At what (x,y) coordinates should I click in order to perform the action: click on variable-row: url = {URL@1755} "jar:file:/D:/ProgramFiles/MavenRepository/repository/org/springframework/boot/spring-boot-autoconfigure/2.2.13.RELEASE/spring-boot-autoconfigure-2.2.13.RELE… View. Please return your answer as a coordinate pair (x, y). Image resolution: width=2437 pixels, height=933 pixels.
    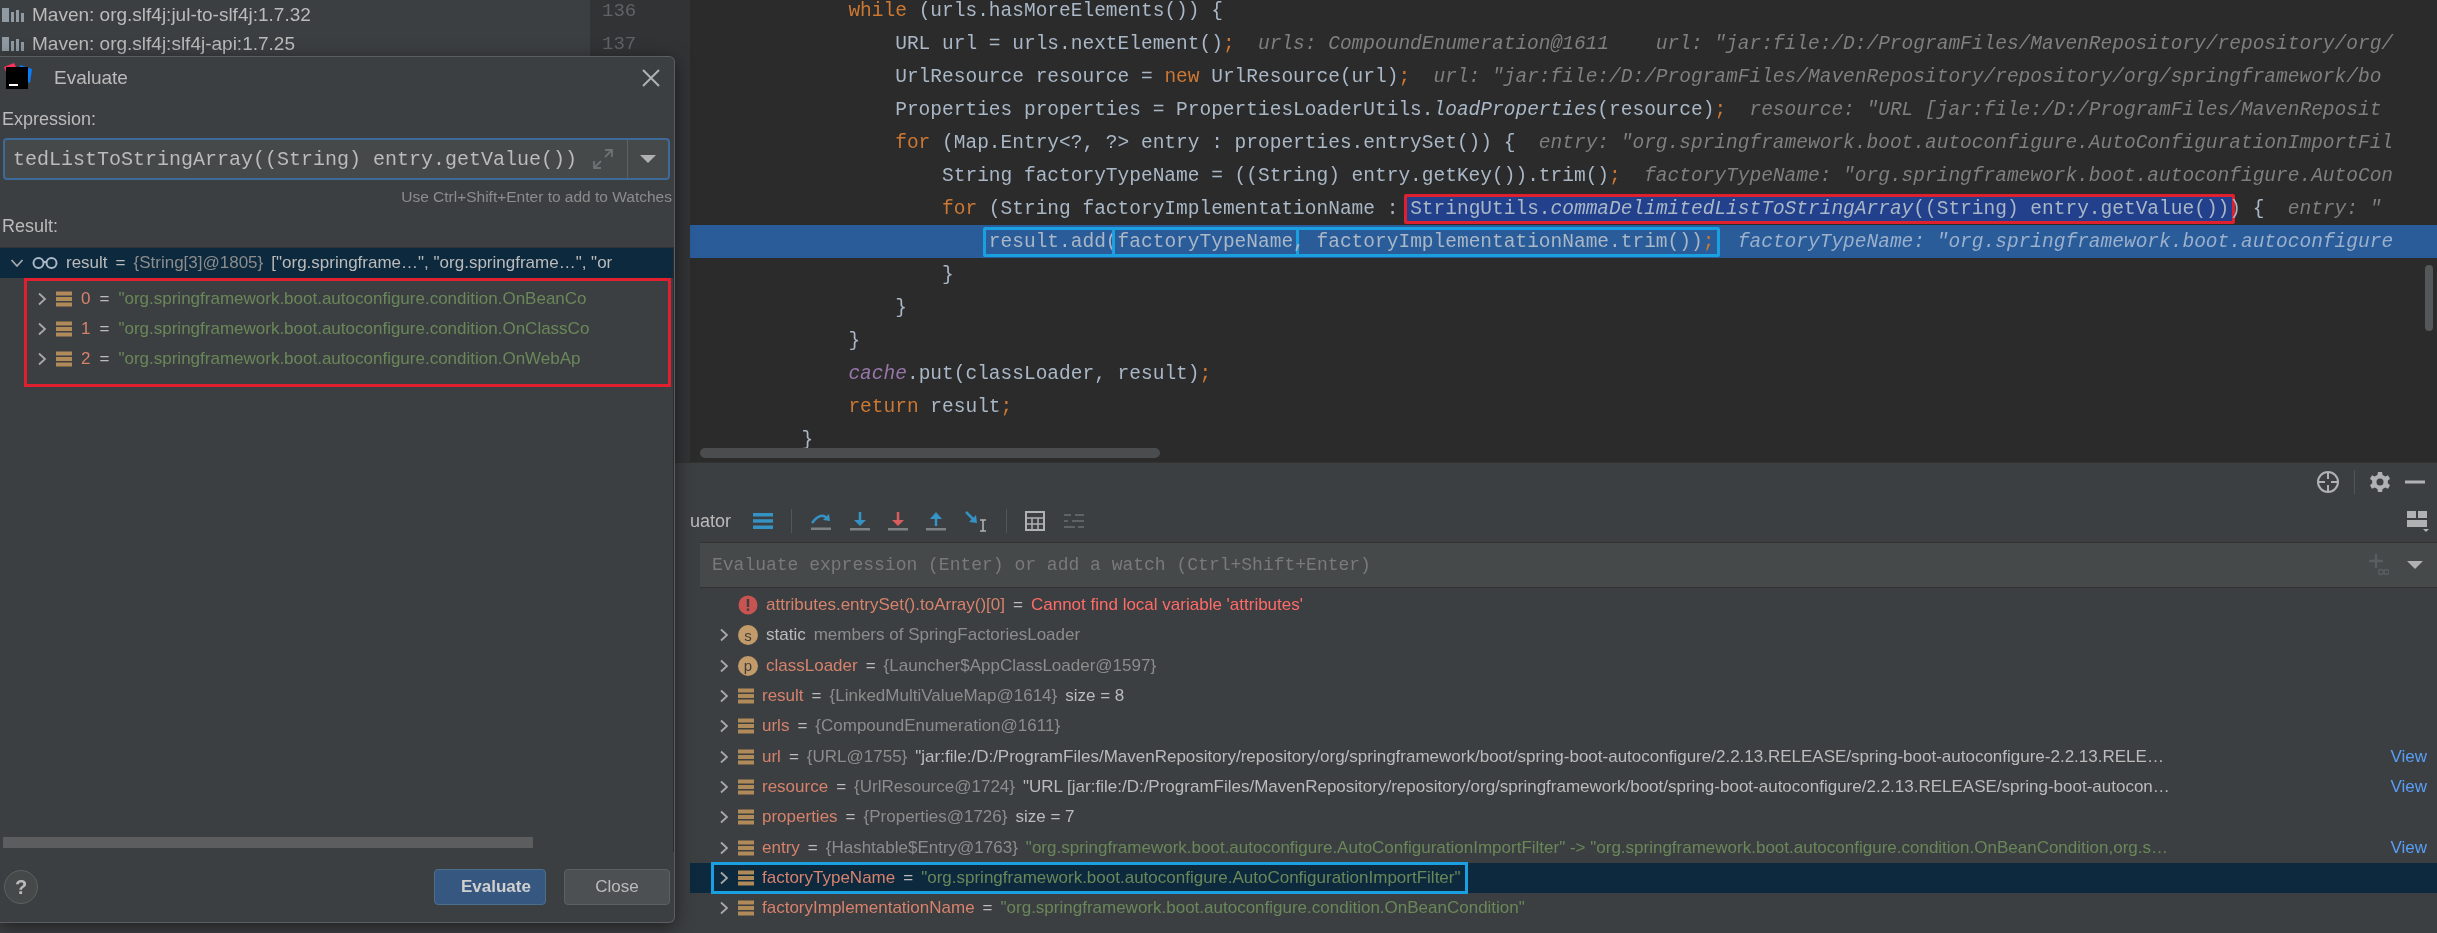
    Looking at the image, I should click on (1563, 756).